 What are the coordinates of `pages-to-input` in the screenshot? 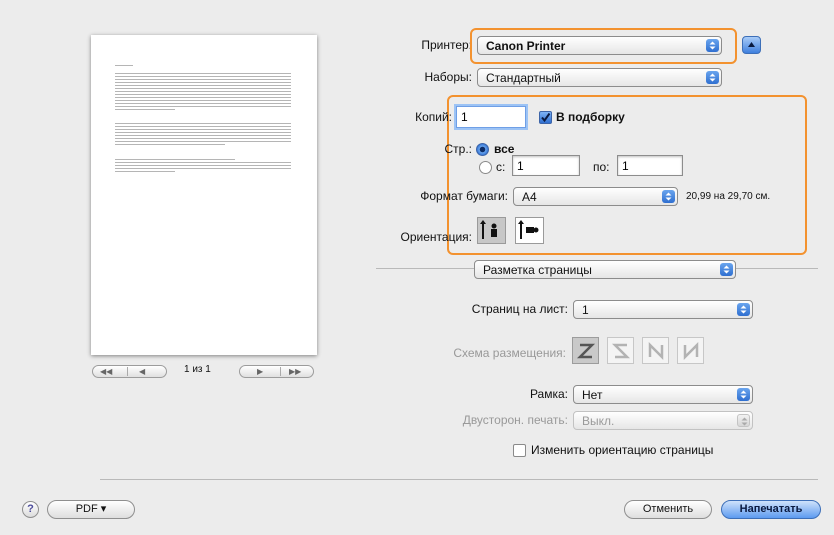 It's located at (650, 165).